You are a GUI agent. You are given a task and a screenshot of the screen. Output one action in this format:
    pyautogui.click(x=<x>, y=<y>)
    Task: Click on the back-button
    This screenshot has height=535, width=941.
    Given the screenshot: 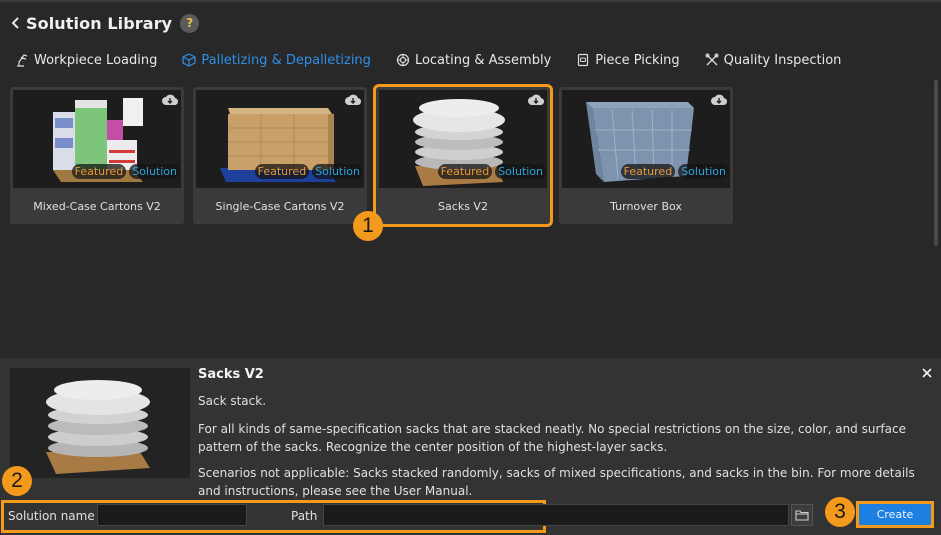 What is the action you would take?
    pyautogui.click(x=15, y=23)
    